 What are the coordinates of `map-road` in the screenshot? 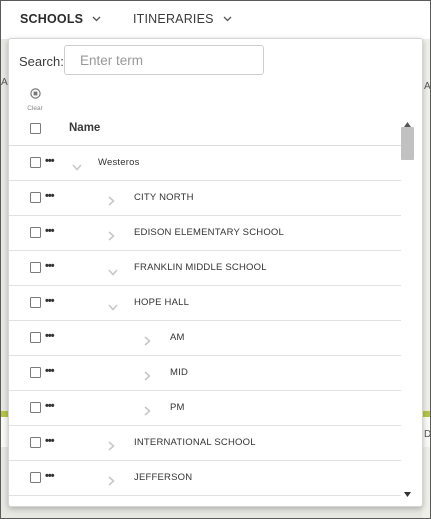 It's located at (426, 278).